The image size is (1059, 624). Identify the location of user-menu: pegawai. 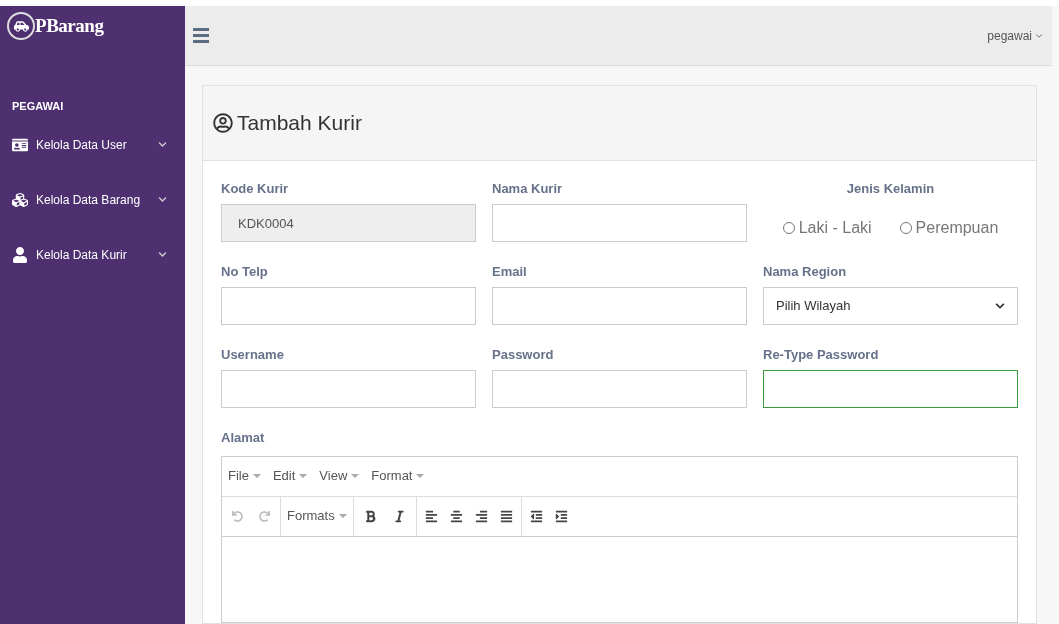
(1015, 35).